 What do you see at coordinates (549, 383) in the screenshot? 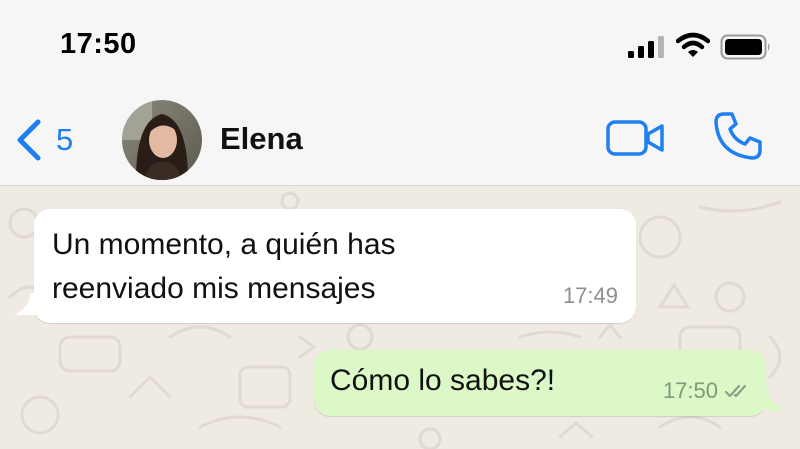
I see `message-outgoing: Cómo lo sabes?! 17:50` at bounding box center [549, 383].